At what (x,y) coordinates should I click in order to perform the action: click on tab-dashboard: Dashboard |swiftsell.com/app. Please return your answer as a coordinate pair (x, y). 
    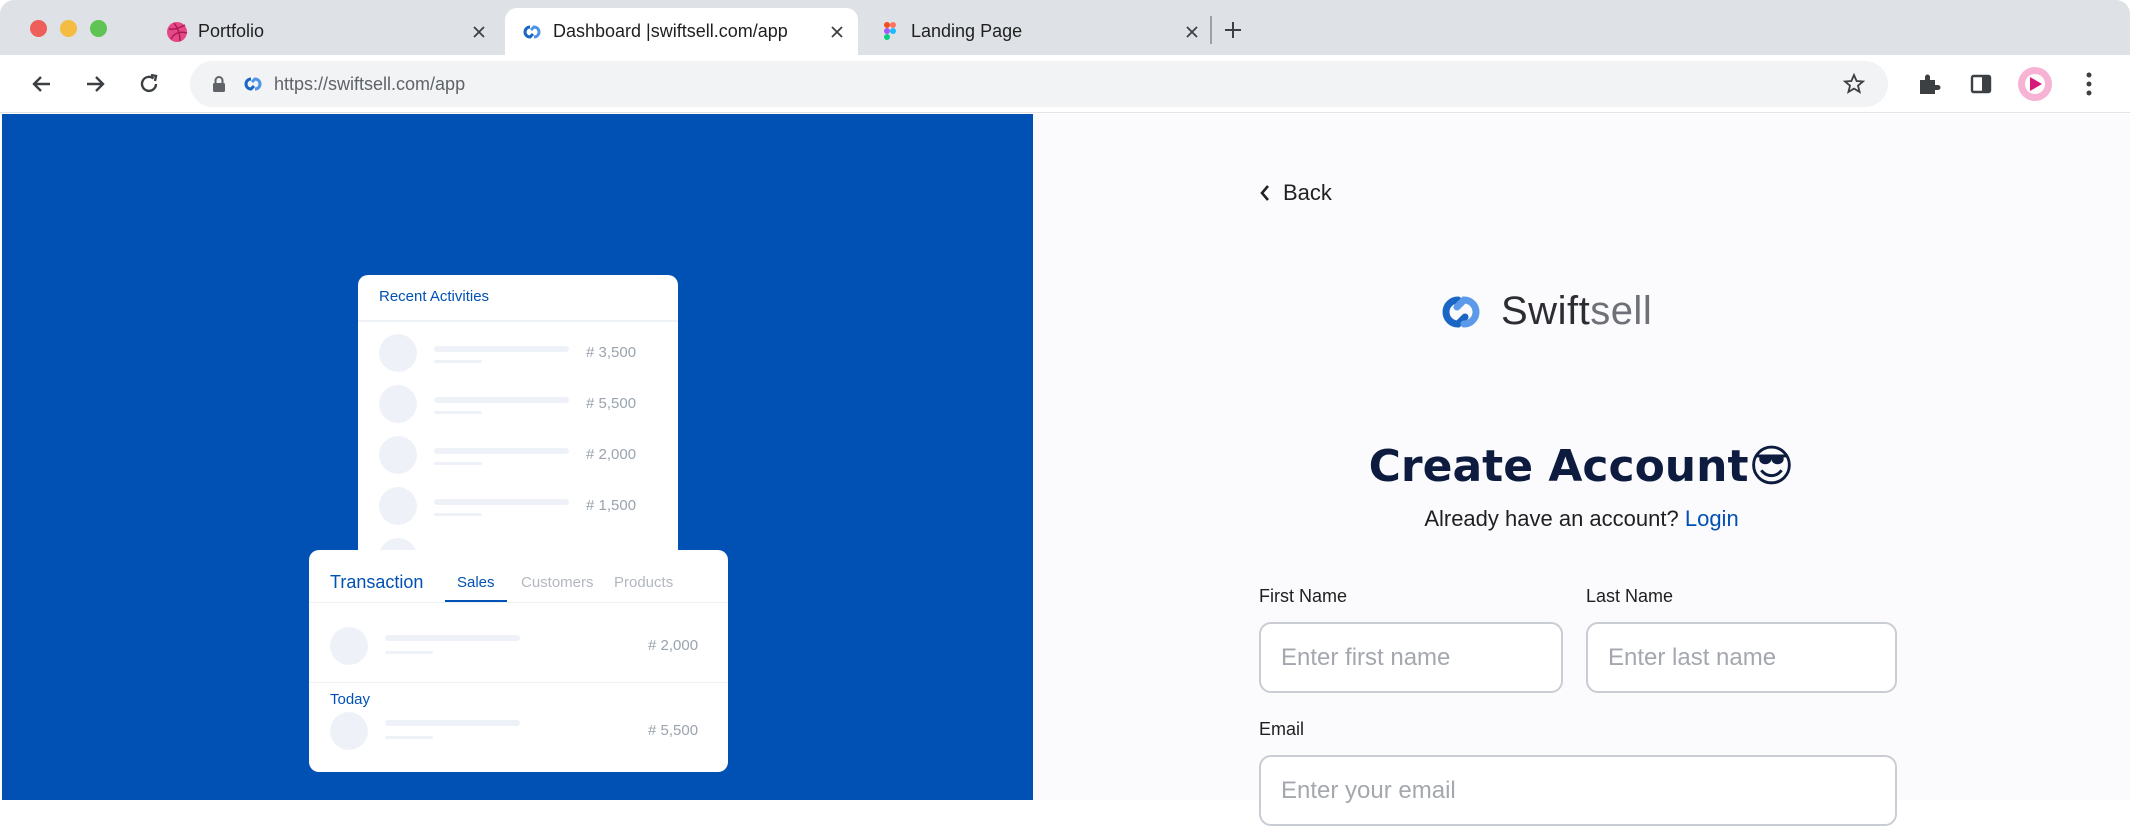
    Looking at the image, I should click on (681, 31).